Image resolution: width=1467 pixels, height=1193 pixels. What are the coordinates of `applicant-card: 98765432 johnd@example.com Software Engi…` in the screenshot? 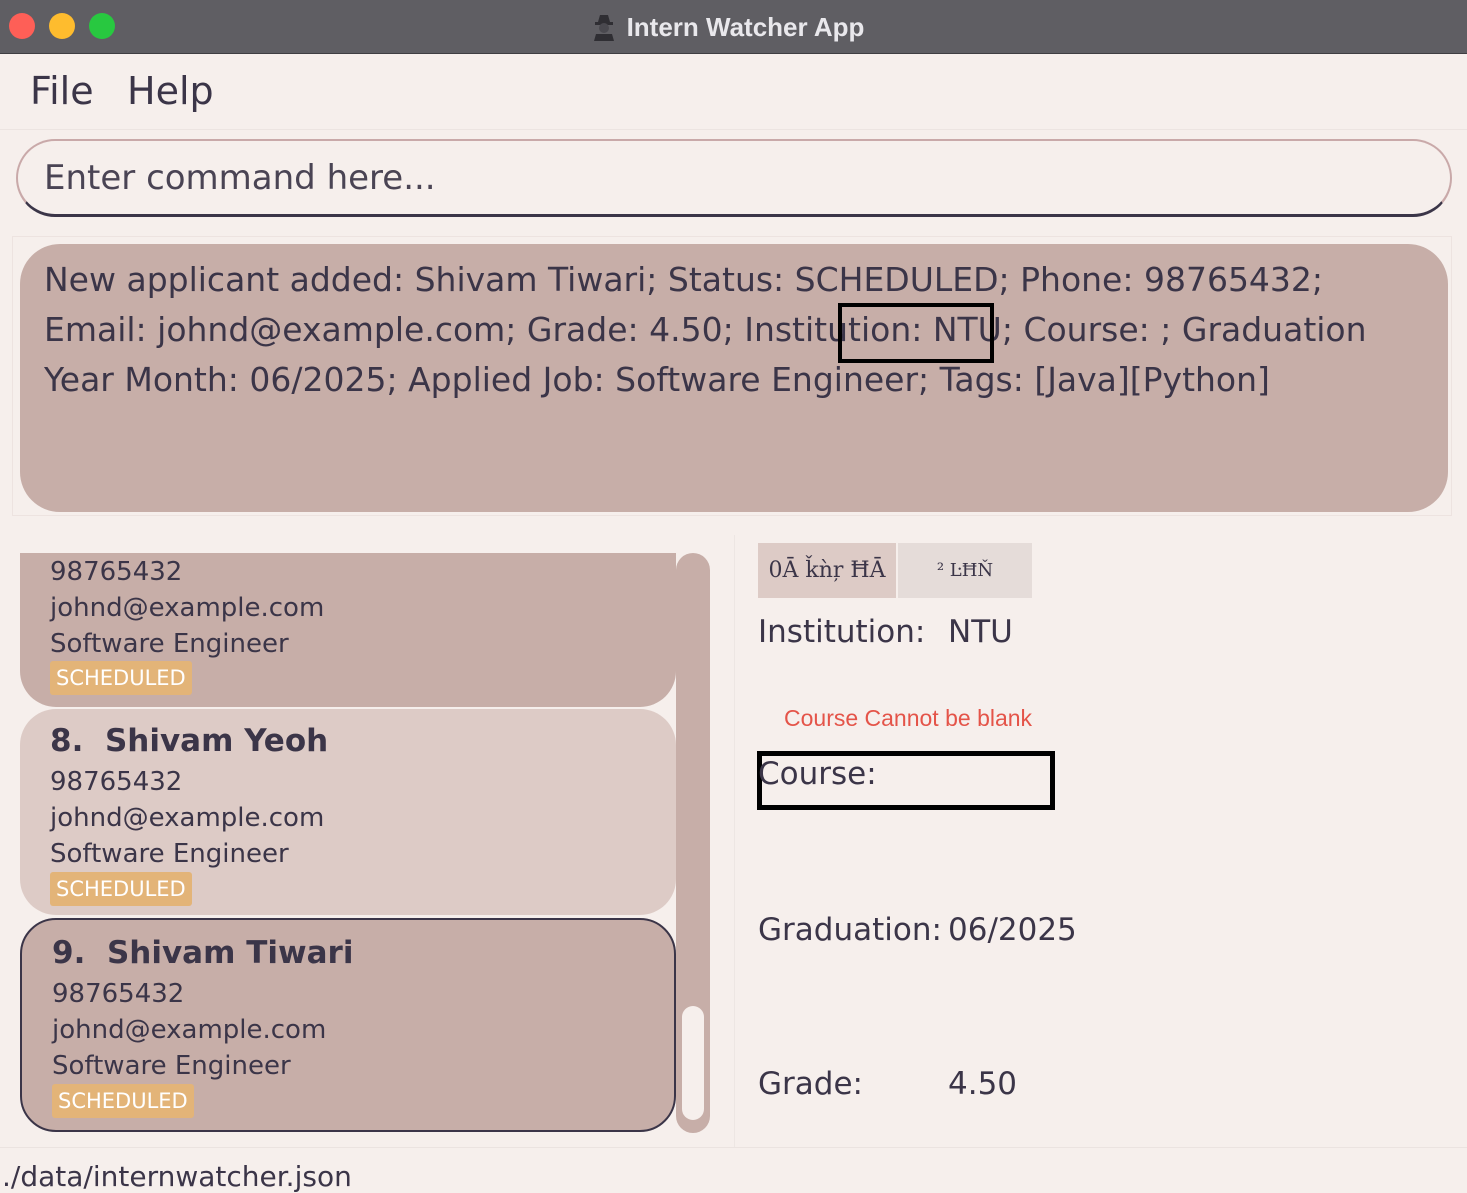 It's located at (348, 630).